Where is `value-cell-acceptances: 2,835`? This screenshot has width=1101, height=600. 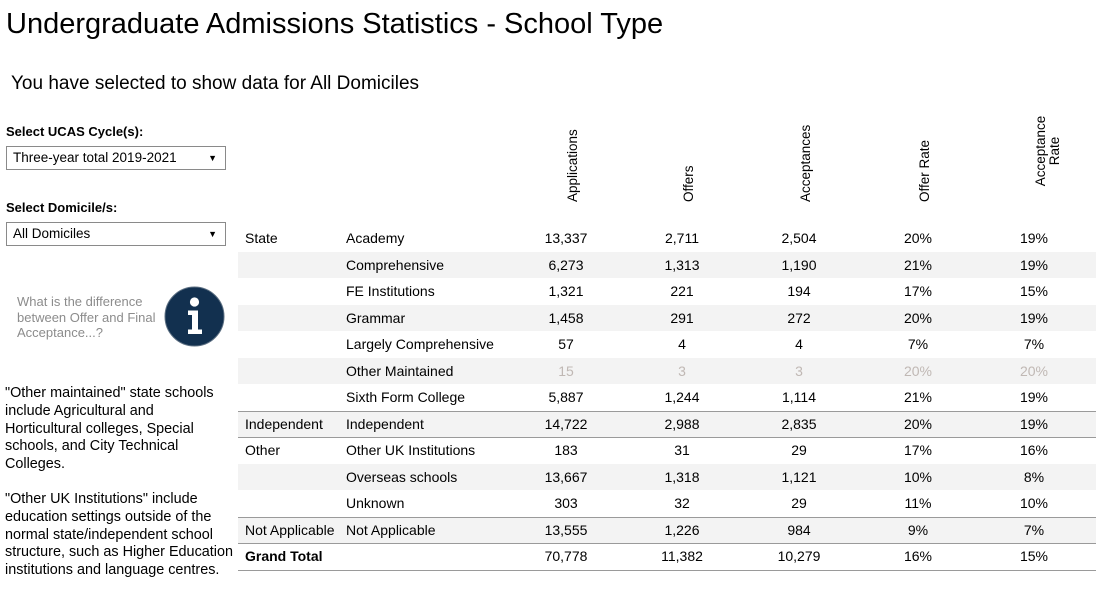
value-cell-acceptances: 2,835 is located at coordinates (799, 423).